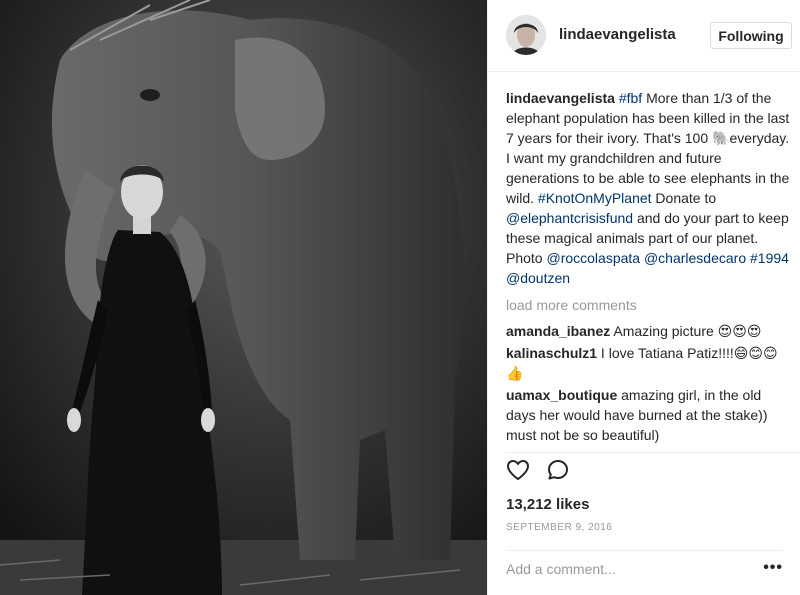 The width and height of the screenshot is (800, 595). Describe the element at coordinates (593, 258) in the screenshot. I see `caption-tag-link: @roccolaspata` at that location.